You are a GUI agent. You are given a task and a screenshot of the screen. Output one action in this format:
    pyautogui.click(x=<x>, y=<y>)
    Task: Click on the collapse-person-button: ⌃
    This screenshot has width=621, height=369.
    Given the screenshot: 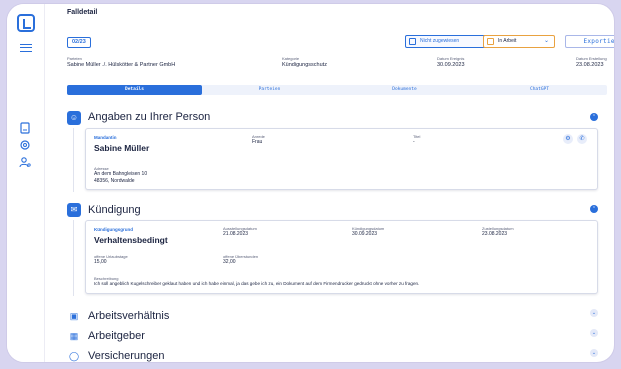 What is the action you would take?
    pyautogui.click(x=594, y=117)
    